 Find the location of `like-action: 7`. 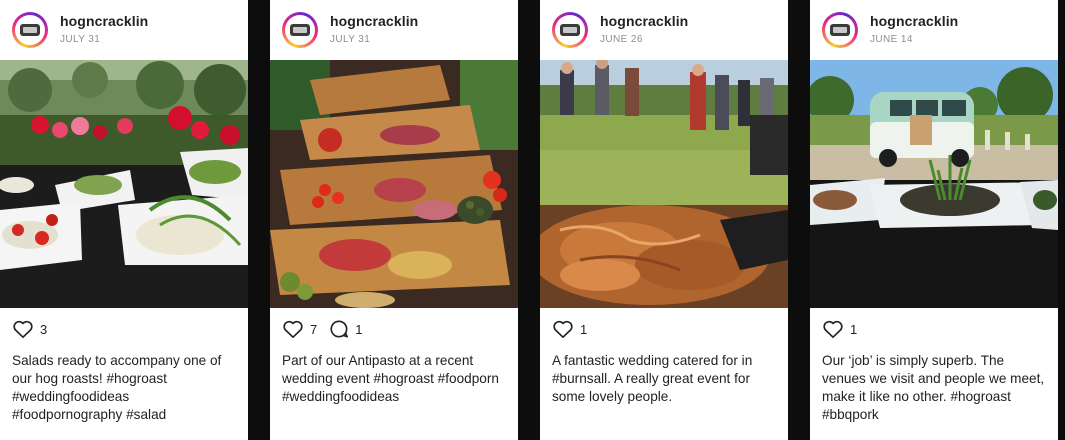

like-action: 7 is located at coordinates (299, 329).